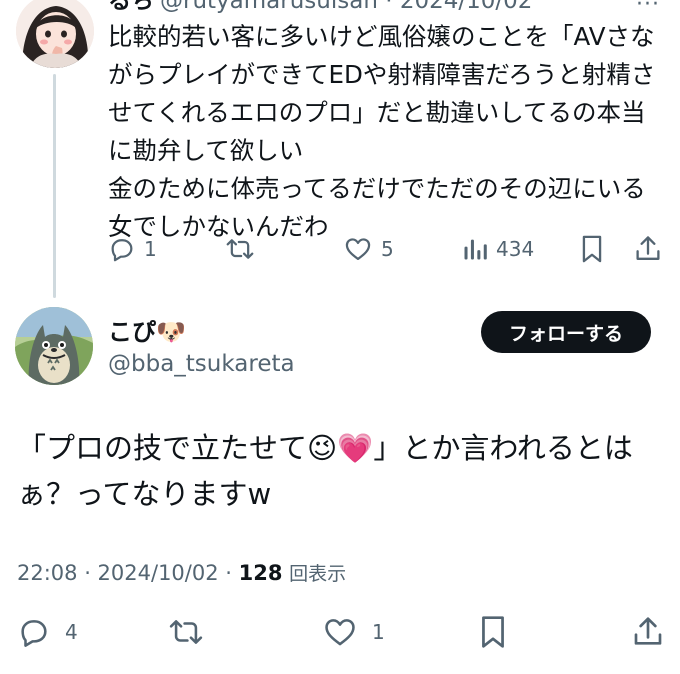 This screenshot has width=680, height=674. I want to click on main-tweet-text: 「プロの技で立たせて😉💗」とか言われるとは ぁ？ってなりますw, so click(342, 471).